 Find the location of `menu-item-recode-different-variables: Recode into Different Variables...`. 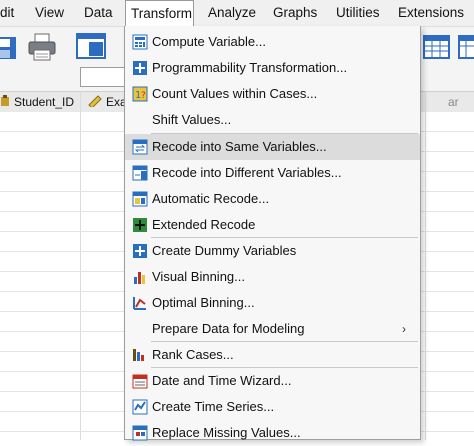

menu-item-recode-different-variables: Recode into Different Variables... is located at coordinates (272, 173).